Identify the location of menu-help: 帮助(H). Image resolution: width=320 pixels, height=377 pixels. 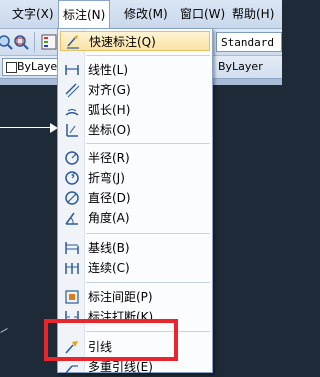
(253, 14).